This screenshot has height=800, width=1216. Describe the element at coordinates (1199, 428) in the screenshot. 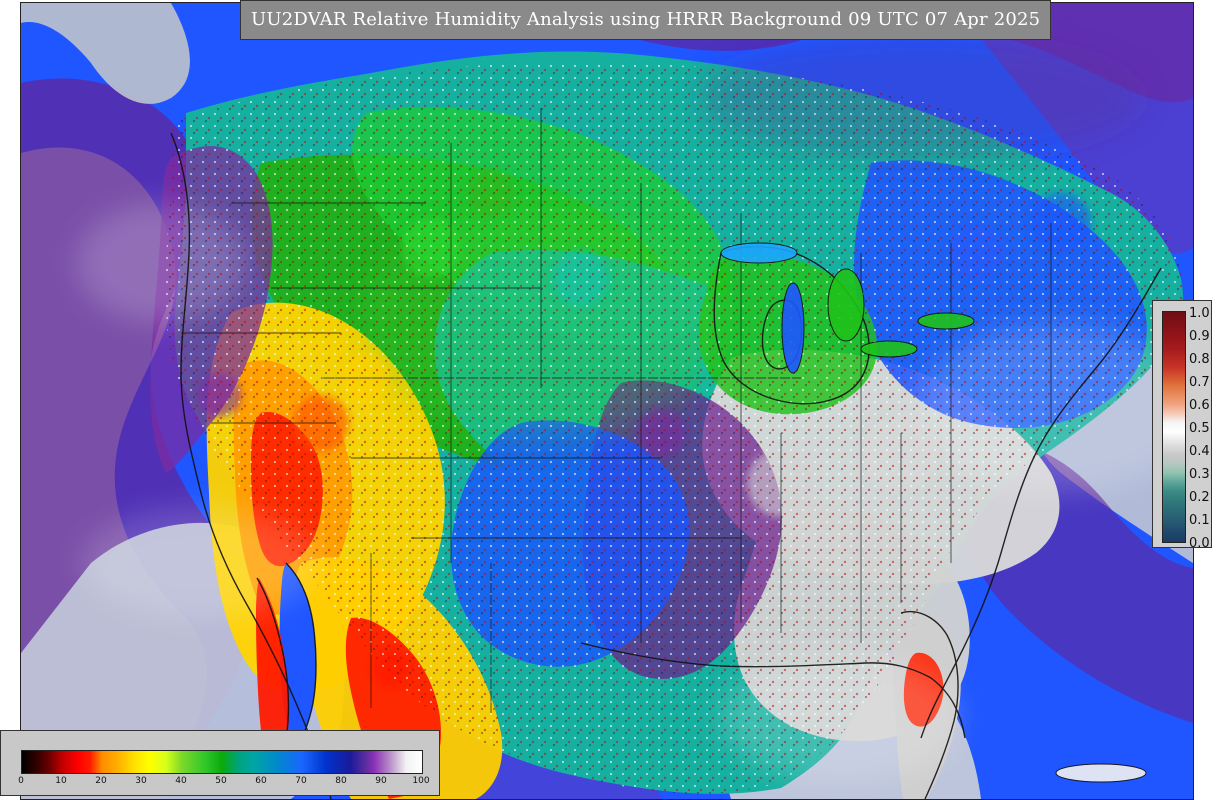

I see `right-tick: 0.5` at that location.